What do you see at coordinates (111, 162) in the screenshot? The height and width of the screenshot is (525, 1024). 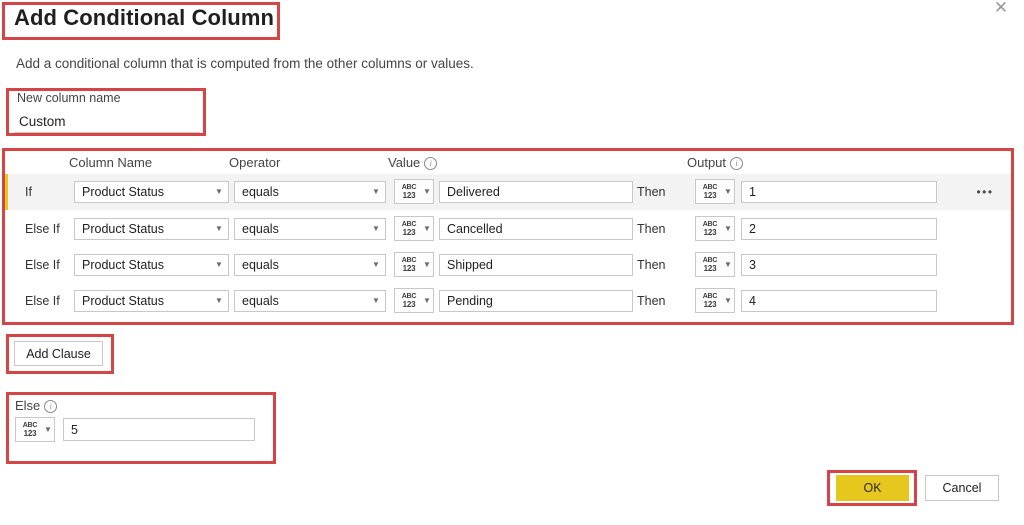 I see `header-column-name: Column Name` at bounding box center [111, 162].